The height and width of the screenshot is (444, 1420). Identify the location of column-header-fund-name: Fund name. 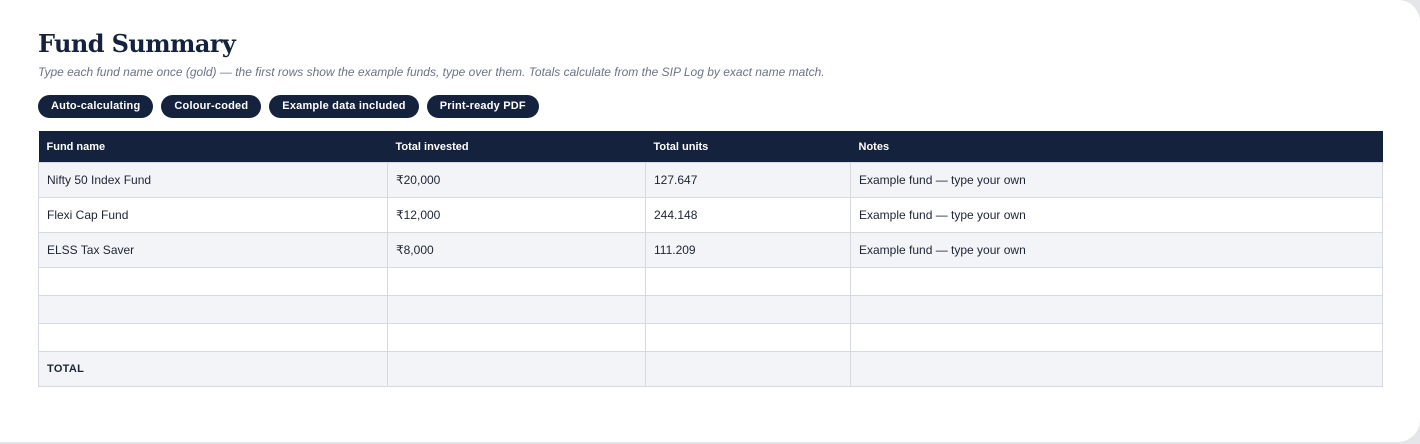
(213, 147).